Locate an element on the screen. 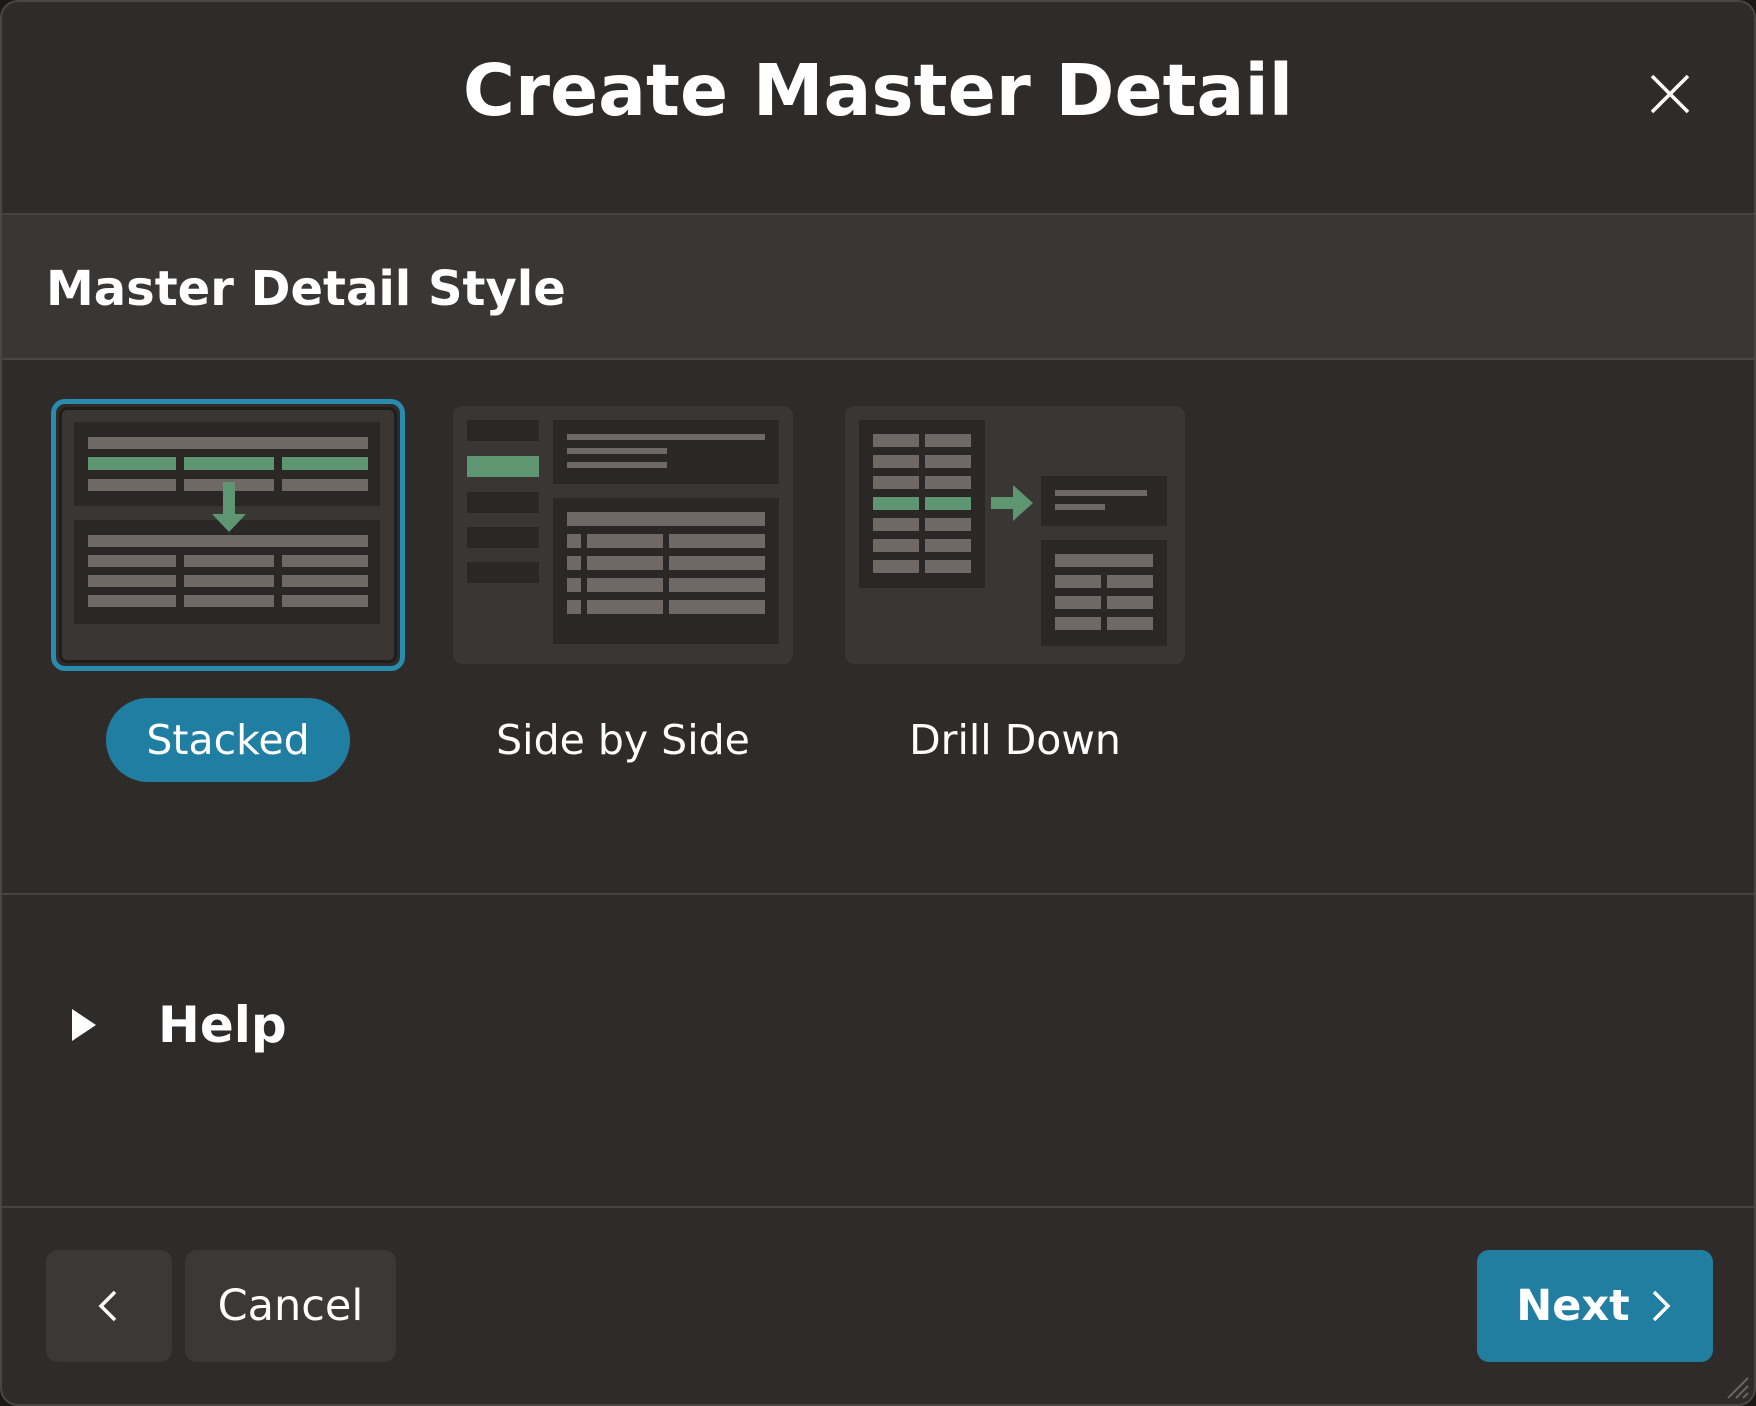 The width and height of the screenshot is (1756, 1406). style-option-stacked: Stacked is located at coordinates (228, 590).